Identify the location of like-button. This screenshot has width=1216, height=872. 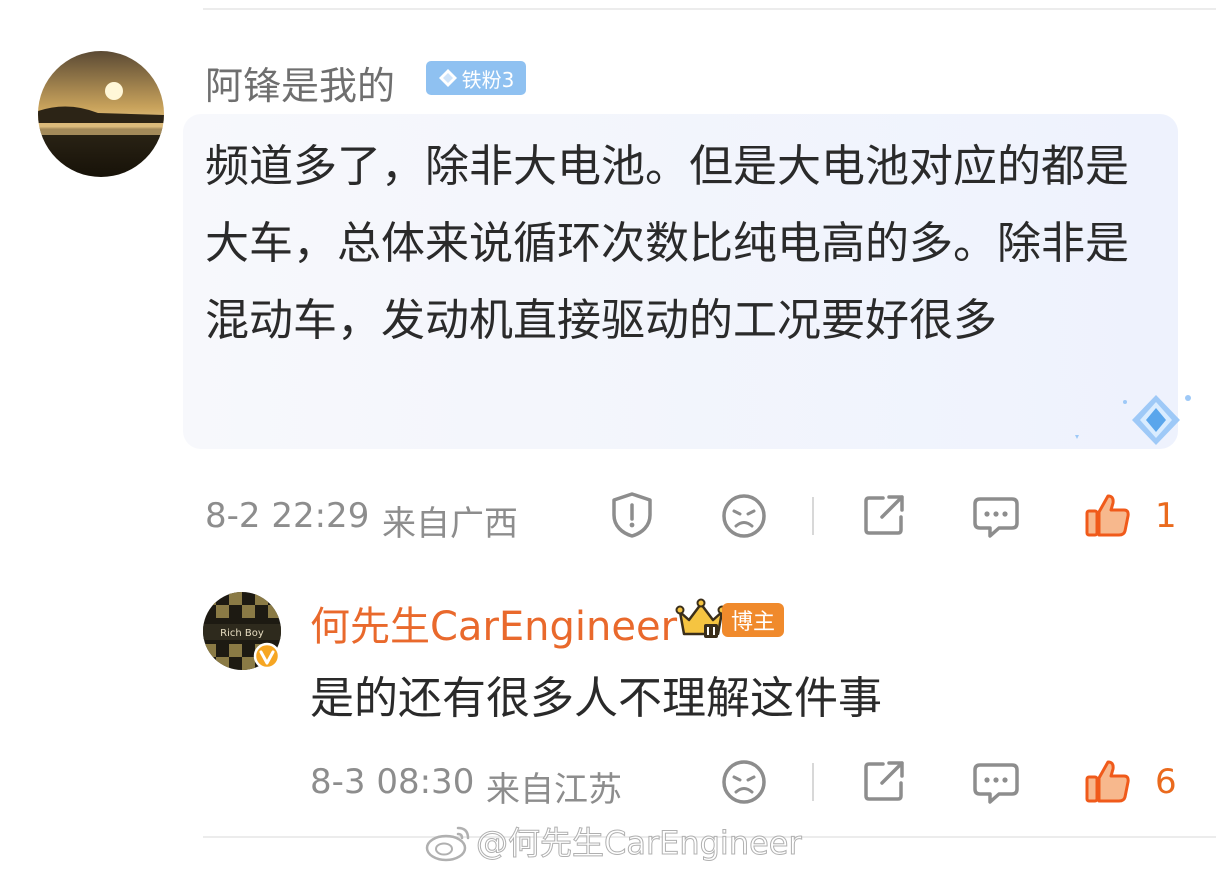
(1108, 515).